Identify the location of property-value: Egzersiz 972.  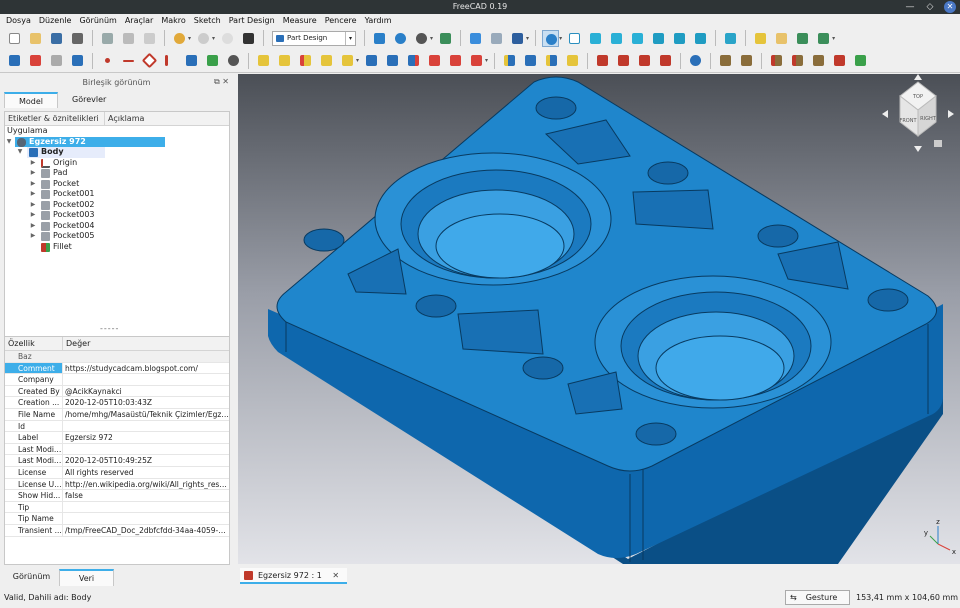
(146, 437).